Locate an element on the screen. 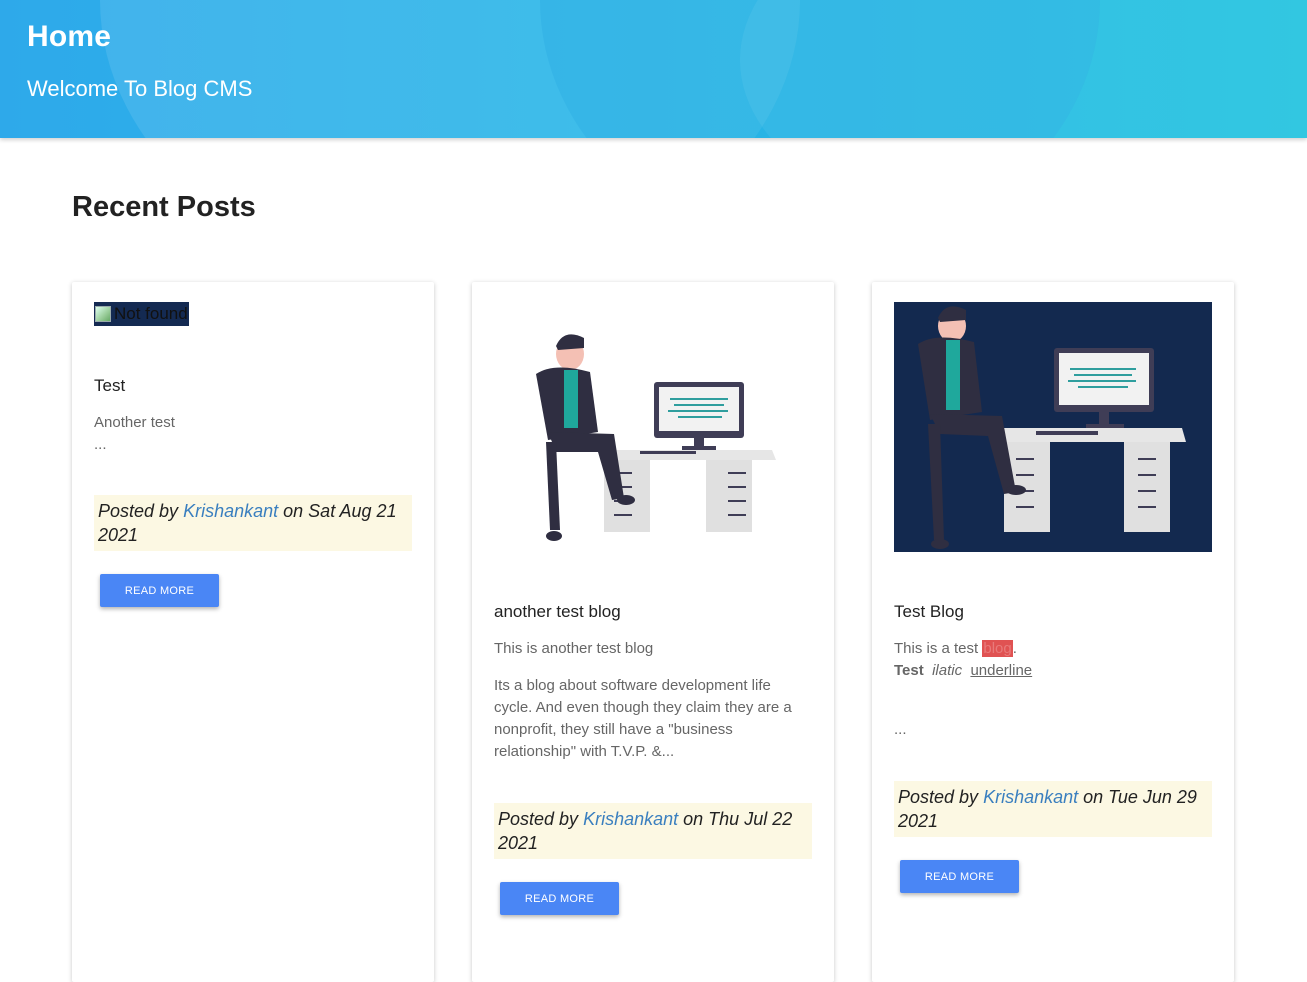 The height and width of the screenshot is (982, 1307). highlighted-text: blog is located at coordinates (997, 648).